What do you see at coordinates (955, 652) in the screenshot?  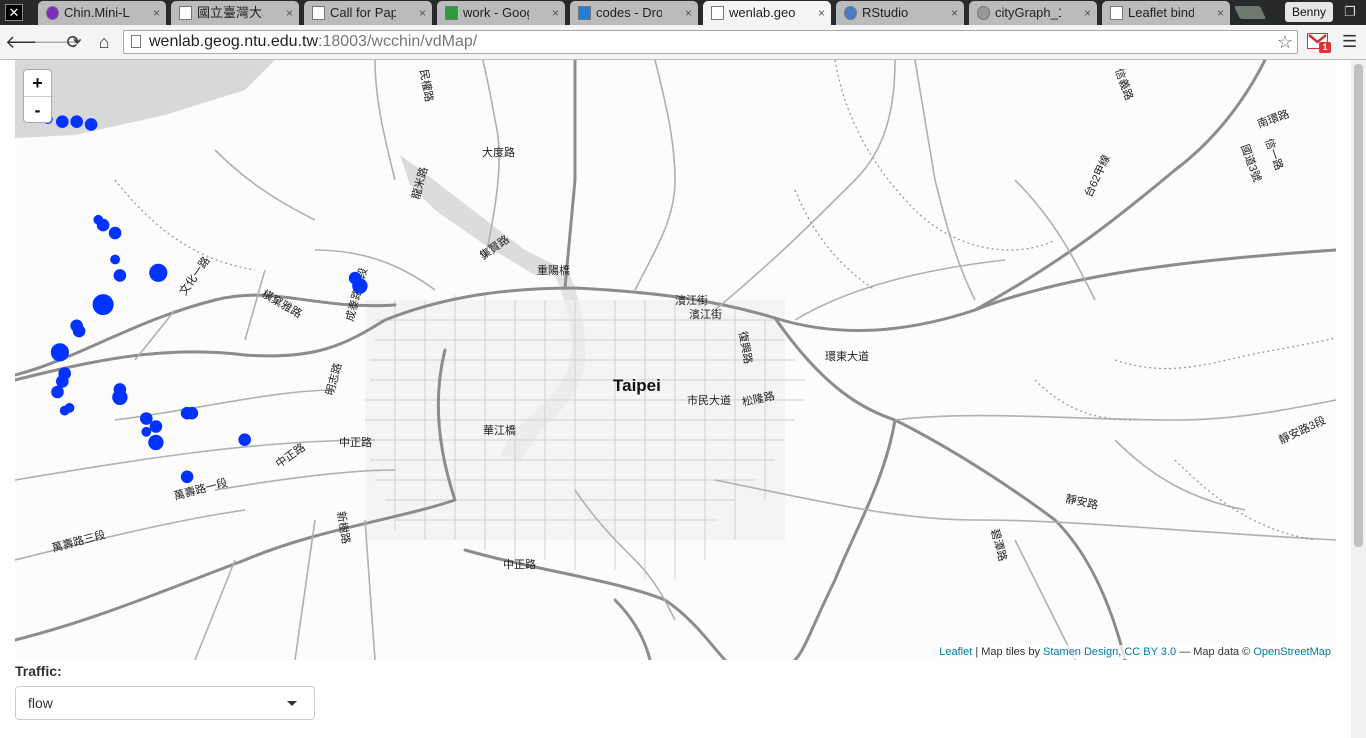 I see `leaflet-link: Leaflet` at bounding box center [955, 652].